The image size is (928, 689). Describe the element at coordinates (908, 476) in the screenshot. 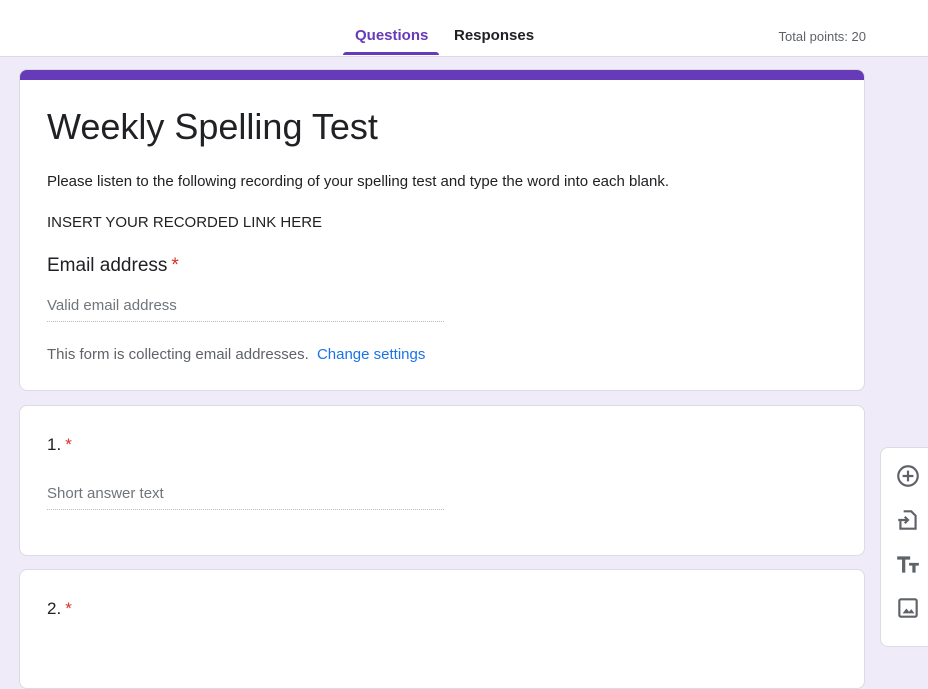

I see `add-question-icon` at that location.